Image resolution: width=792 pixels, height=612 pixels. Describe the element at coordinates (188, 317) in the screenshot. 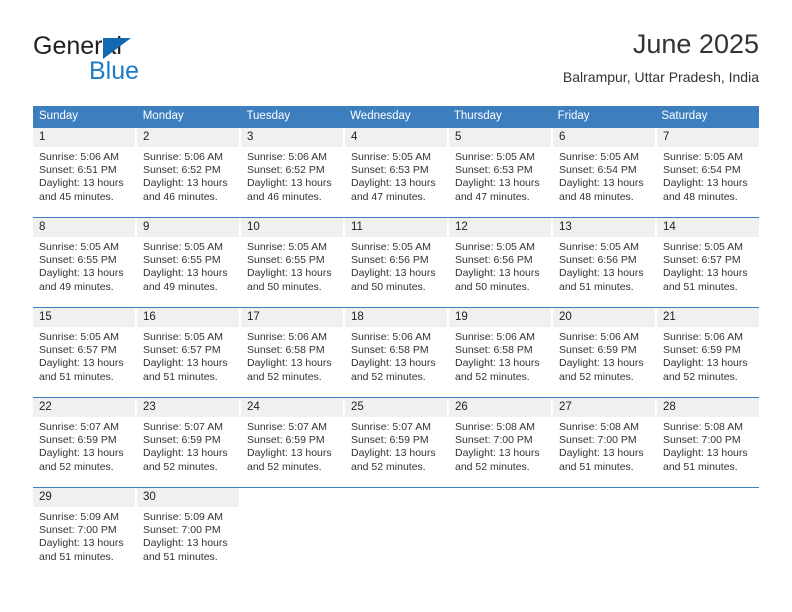

I see `day-number: 16` at that location.